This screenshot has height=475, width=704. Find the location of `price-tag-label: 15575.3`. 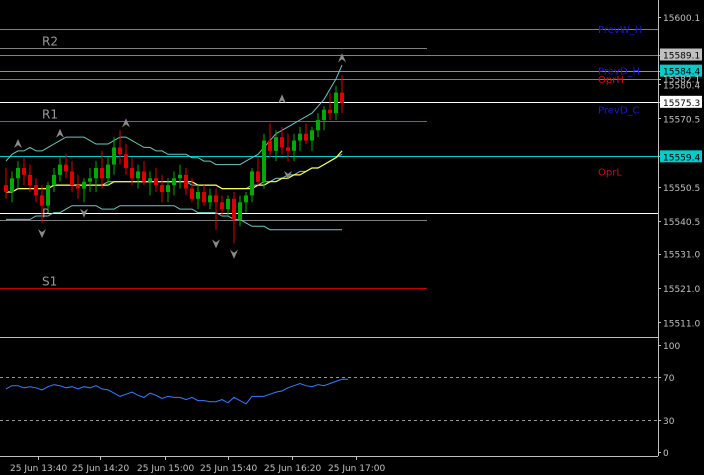

price-tag-label: 15575.3 is located at coordinates (681, 104).